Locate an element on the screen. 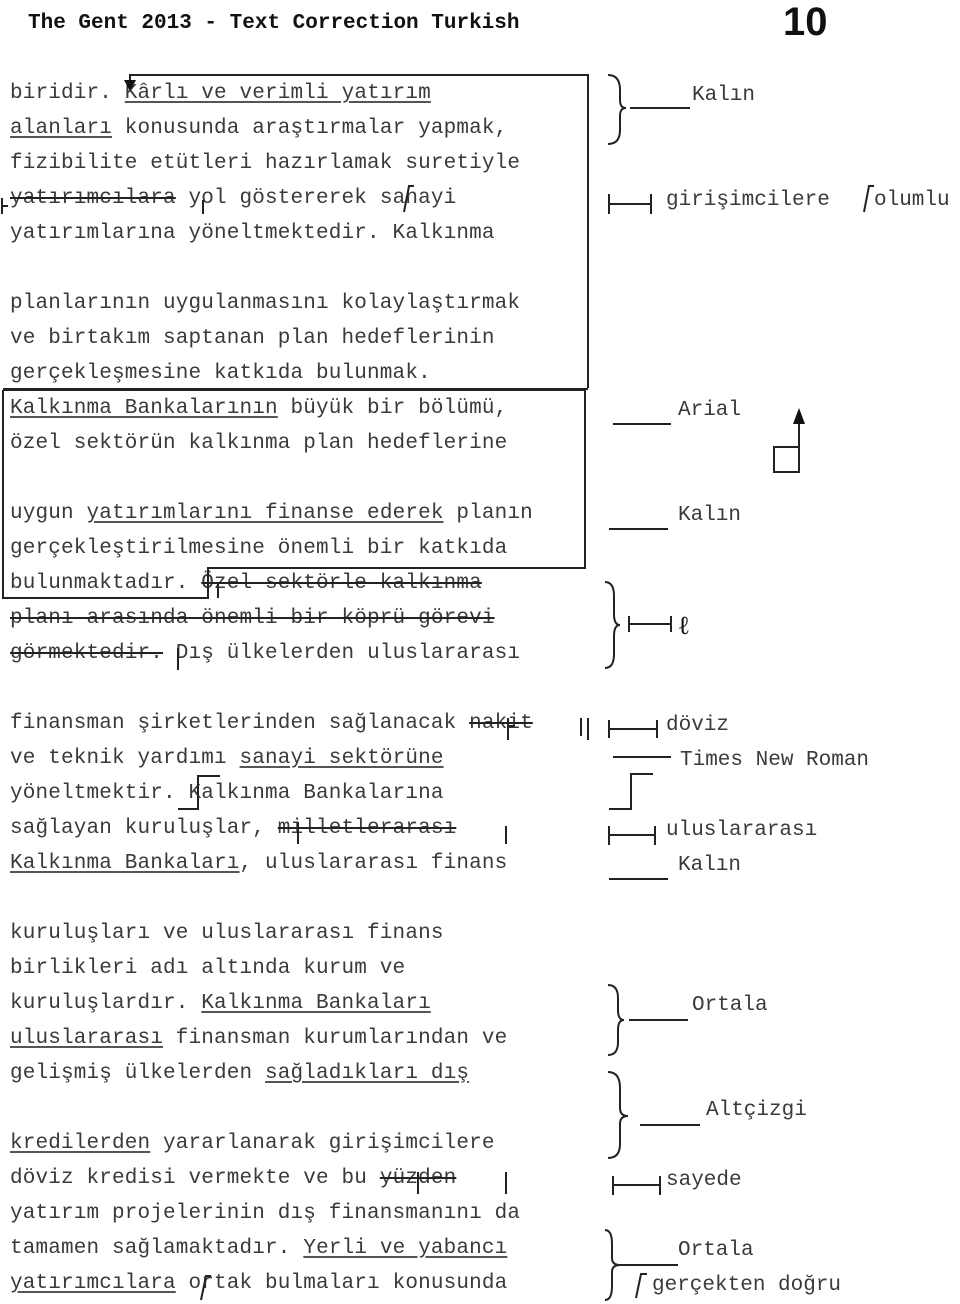  replace-bar-icon-sayede is located at coordinates (636, 1185).